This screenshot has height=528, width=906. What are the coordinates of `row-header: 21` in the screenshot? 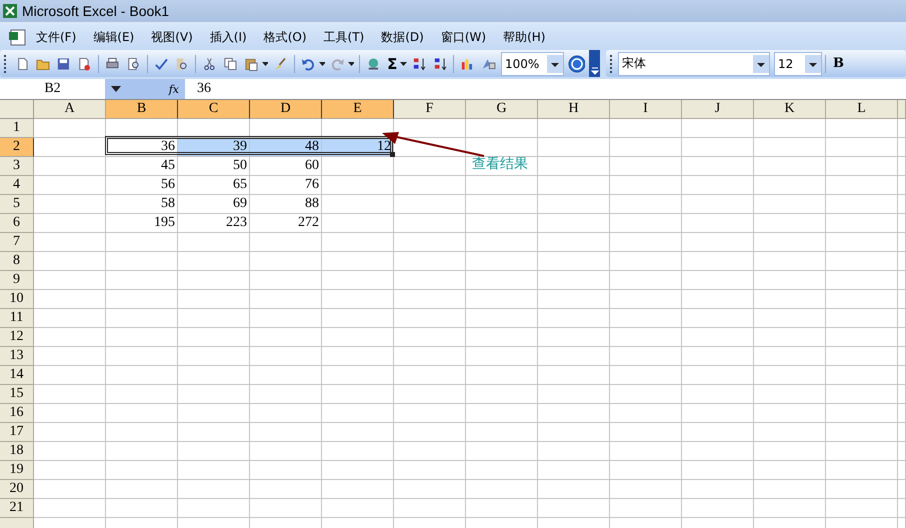 It's located at (17, 508).